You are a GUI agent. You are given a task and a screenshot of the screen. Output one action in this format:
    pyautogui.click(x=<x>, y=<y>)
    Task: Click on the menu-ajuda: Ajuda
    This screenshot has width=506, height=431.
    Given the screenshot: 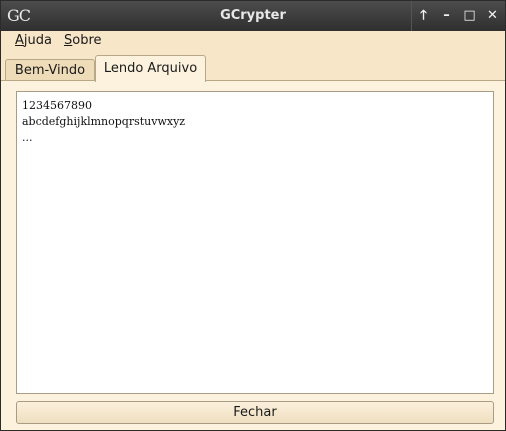 What is the action you would take?
    pyautogui.click(x=33, y=40)
    